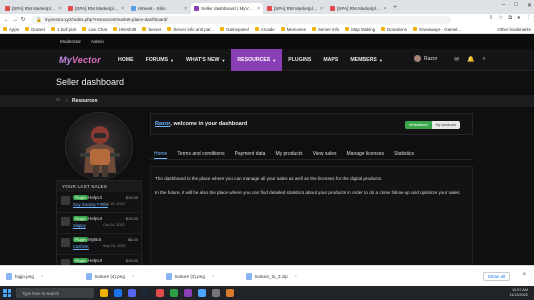  What do you see at coordinates (518, 293) in the screenshot?
I see `system-tray-clock: 10:57 AM 11/13/2022` at bounding box center [518, 293].